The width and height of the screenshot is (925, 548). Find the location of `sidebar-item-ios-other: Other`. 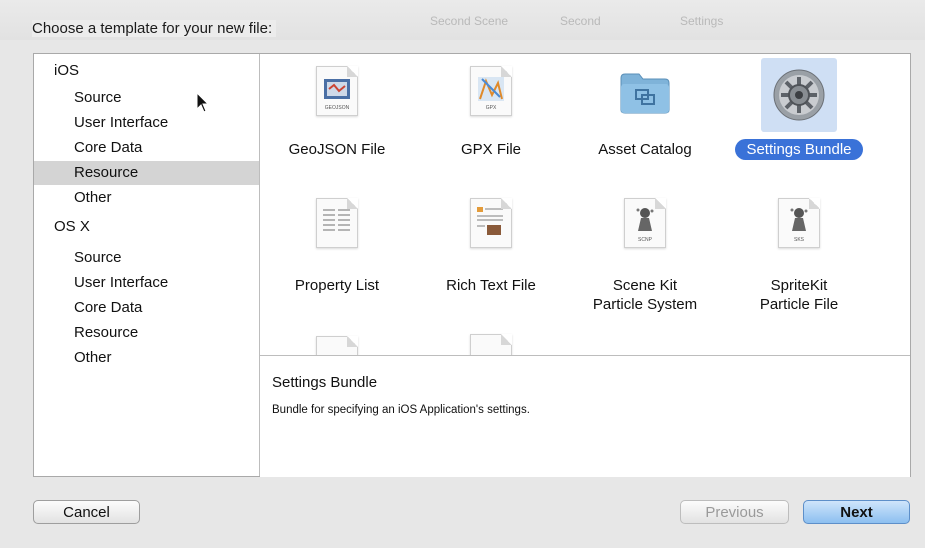

sidebar-item-ios-other: Other is located at coordinates (146, 198).